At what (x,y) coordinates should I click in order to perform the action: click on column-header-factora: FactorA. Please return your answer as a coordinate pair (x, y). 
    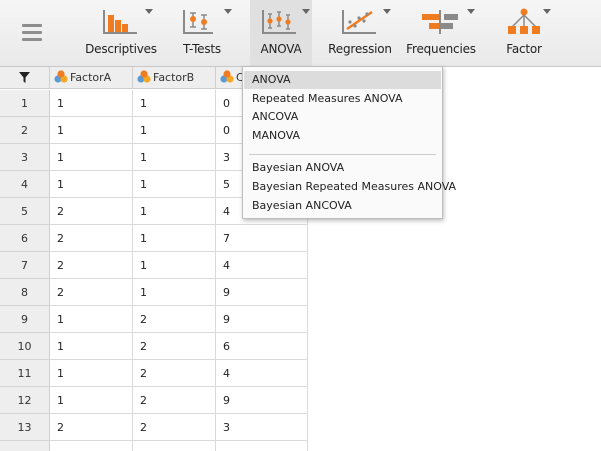
    Looking at the image, I should click on (91, 78).